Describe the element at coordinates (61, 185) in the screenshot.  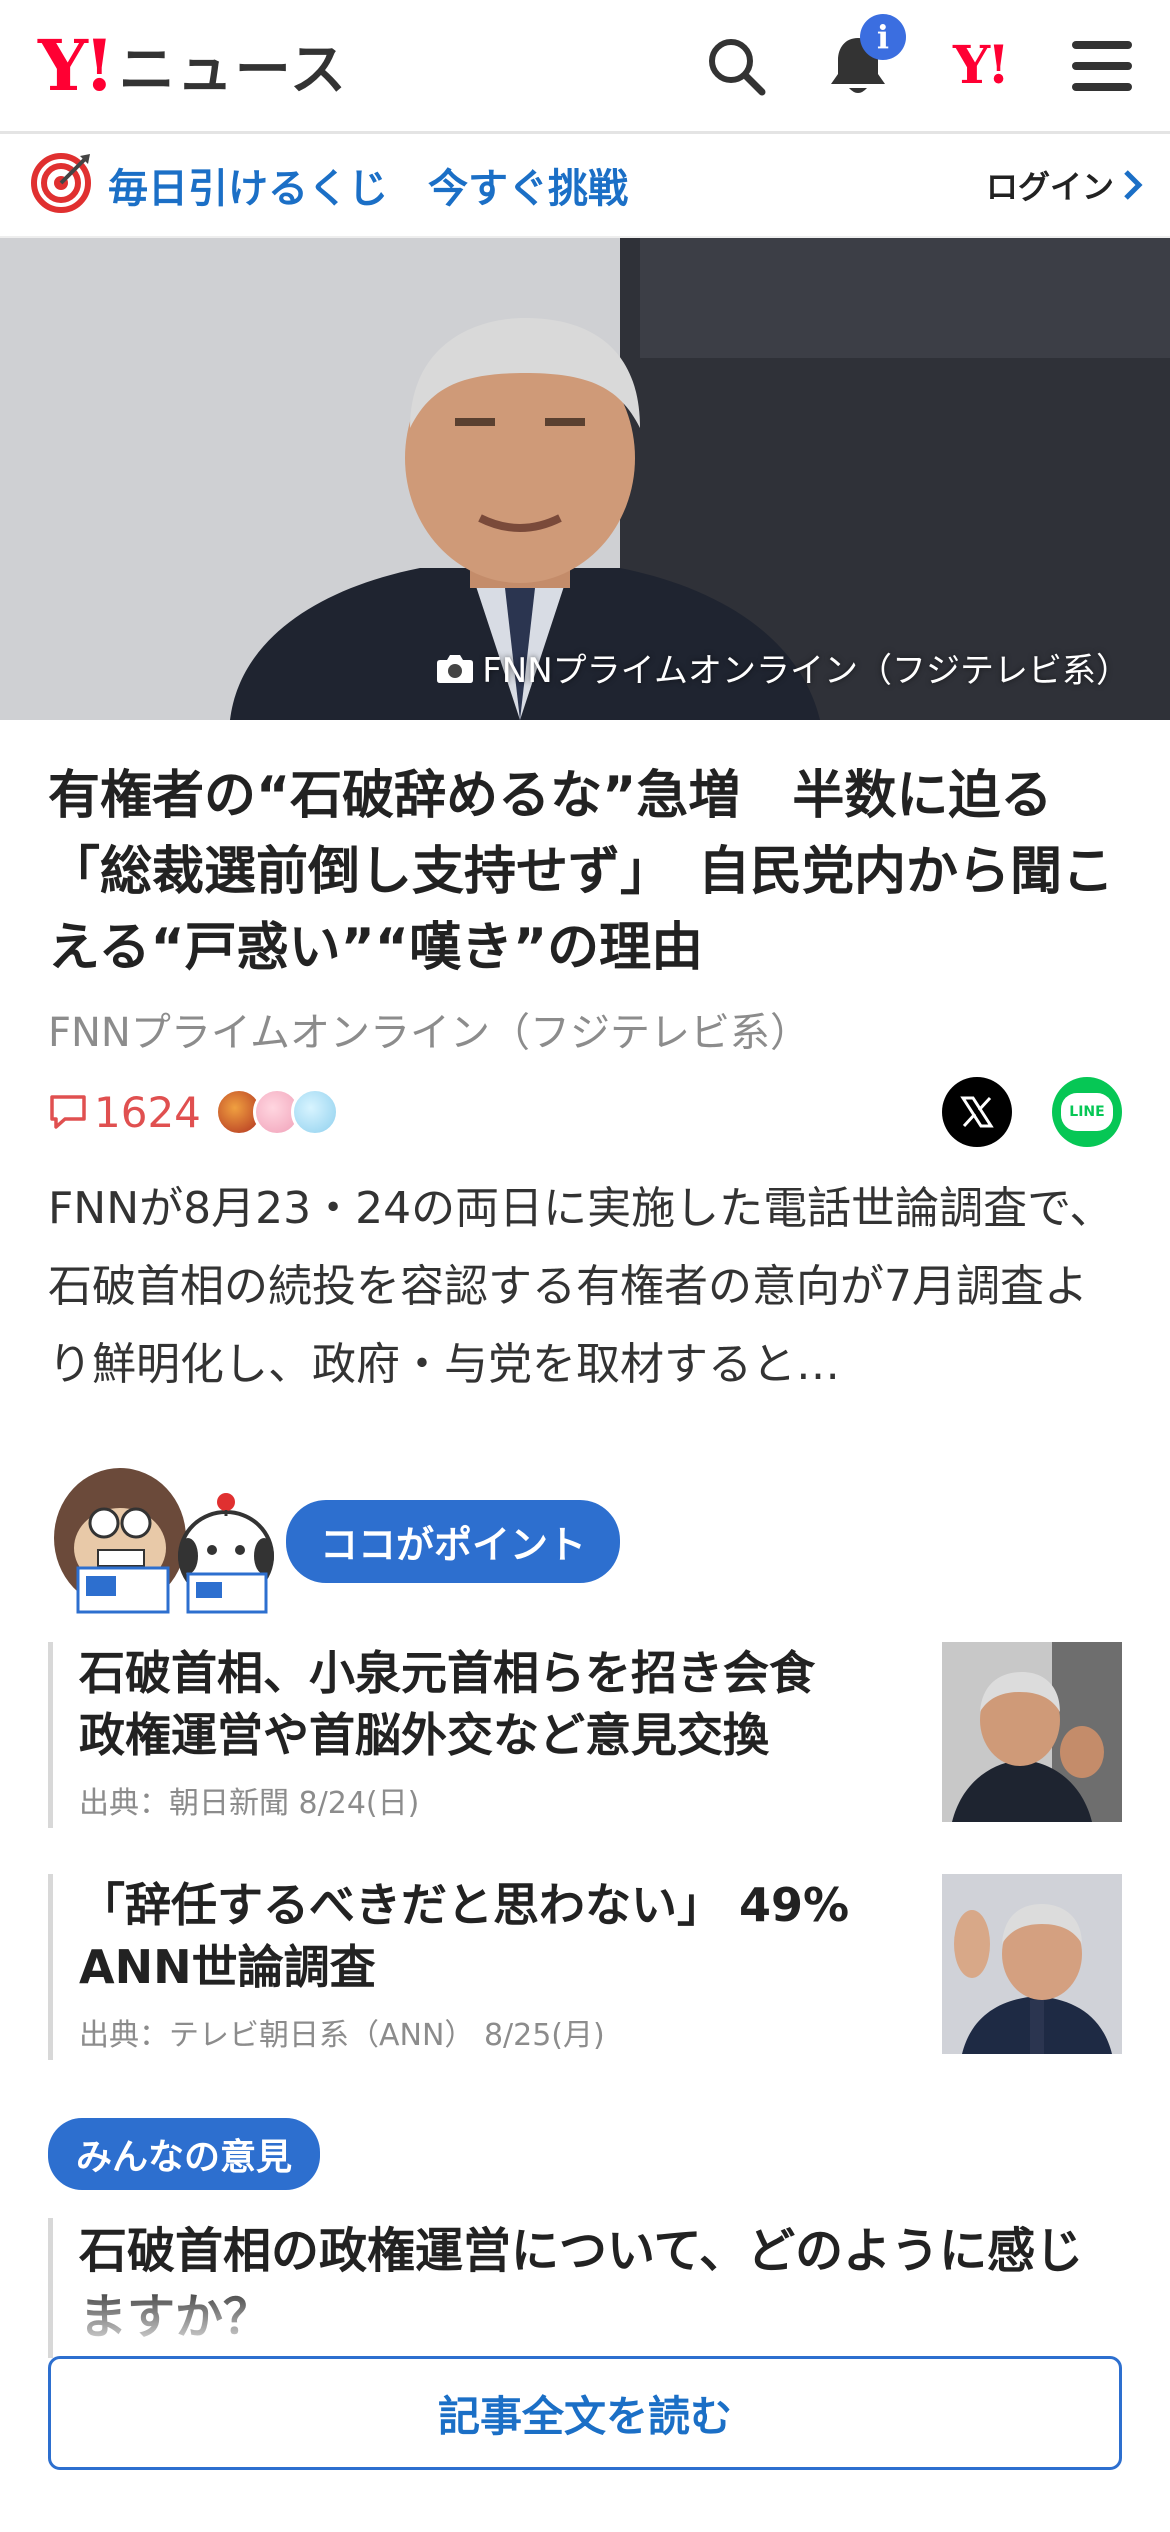
I see `target-icon` at that location.